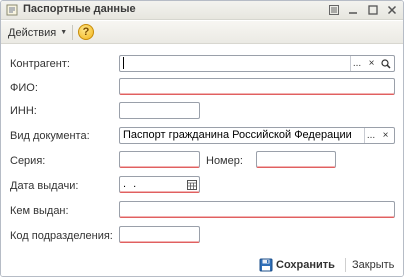 This screenshot has height=277, width=404. What do you see at coordinates (353, 13) in the screenshot?
I see `minimize-icon` at bounding box center [353, 13].